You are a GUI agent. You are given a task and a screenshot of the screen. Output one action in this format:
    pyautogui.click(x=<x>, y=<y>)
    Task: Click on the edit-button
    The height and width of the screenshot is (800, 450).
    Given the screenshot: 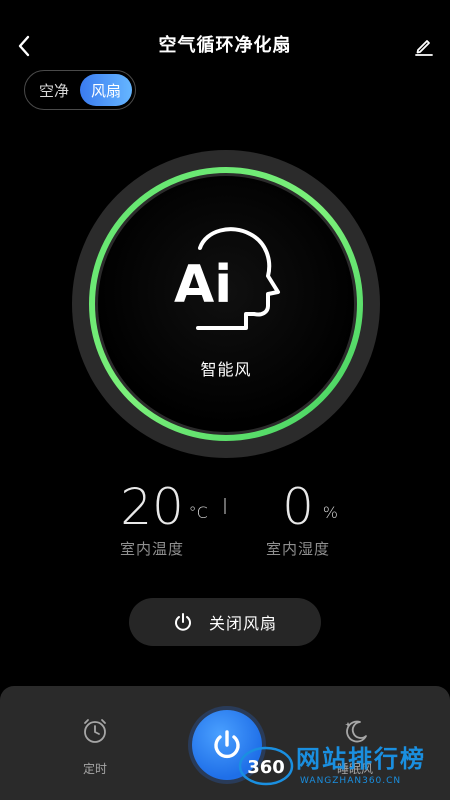 What is the action you would take?
    pyautogui.click(x=424, y=46)
    